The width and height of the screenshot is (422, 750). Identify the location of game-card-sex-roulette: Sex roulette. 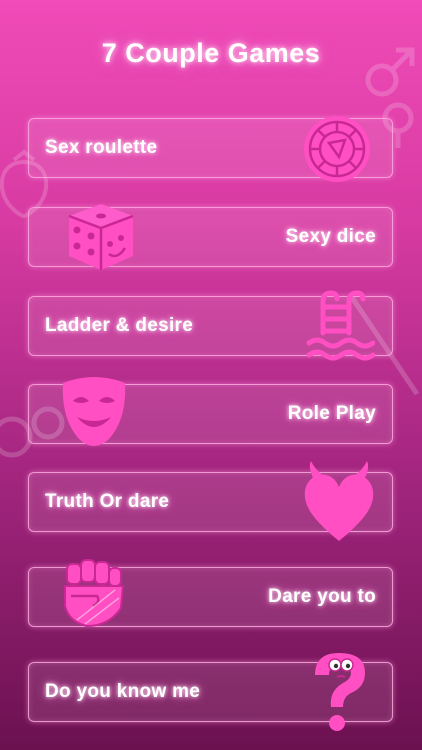
(210, 149).